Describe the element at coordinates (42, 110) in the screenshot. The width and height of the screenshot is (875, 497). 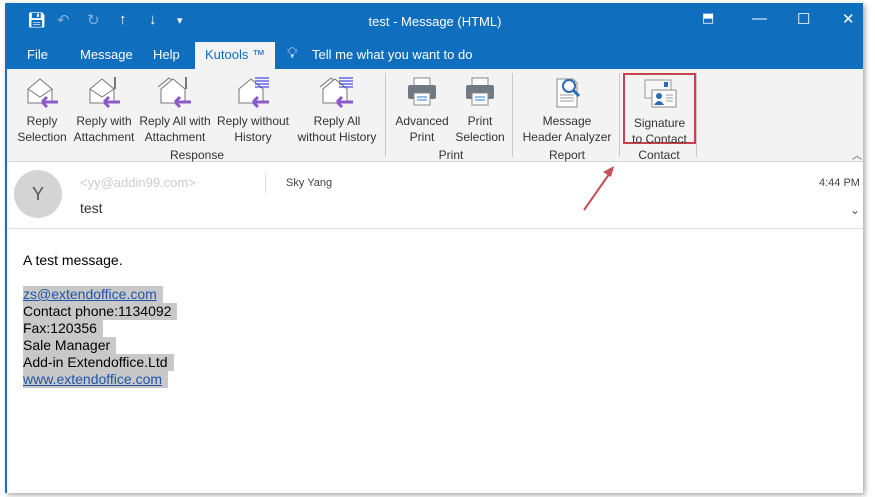
I see `reply-selection-button: Reply Selection` at that location.